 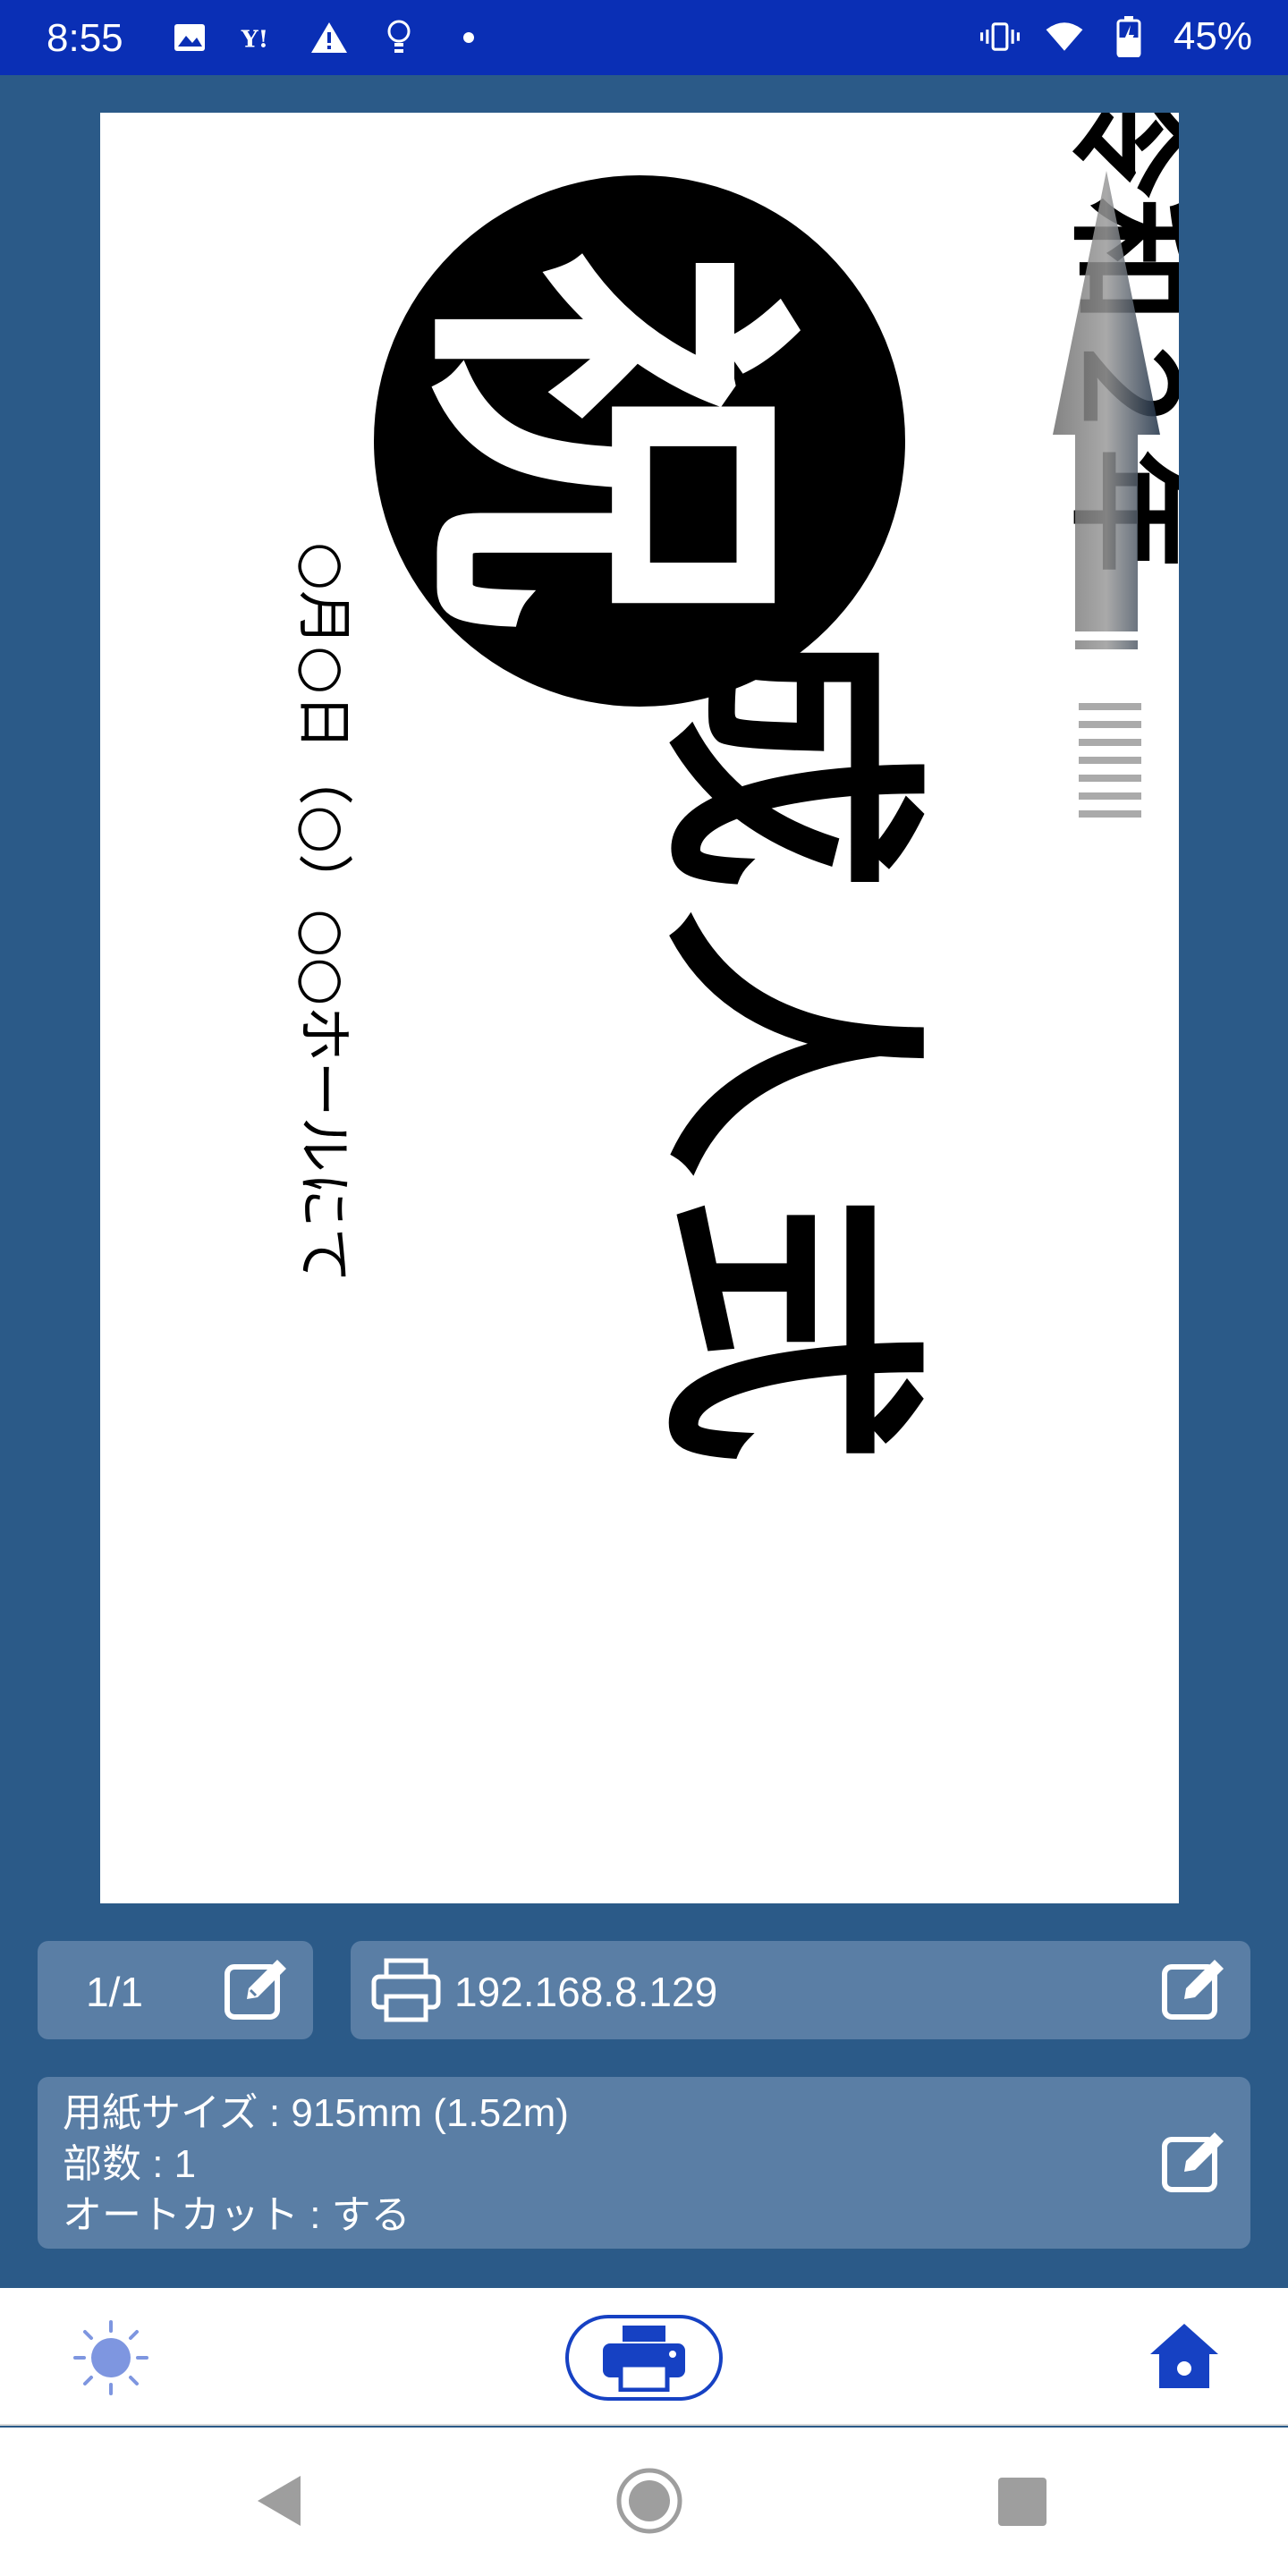 I want to click on date-location-text: ○月○日（○）○○ホールにて, so click(x=324, y=913).